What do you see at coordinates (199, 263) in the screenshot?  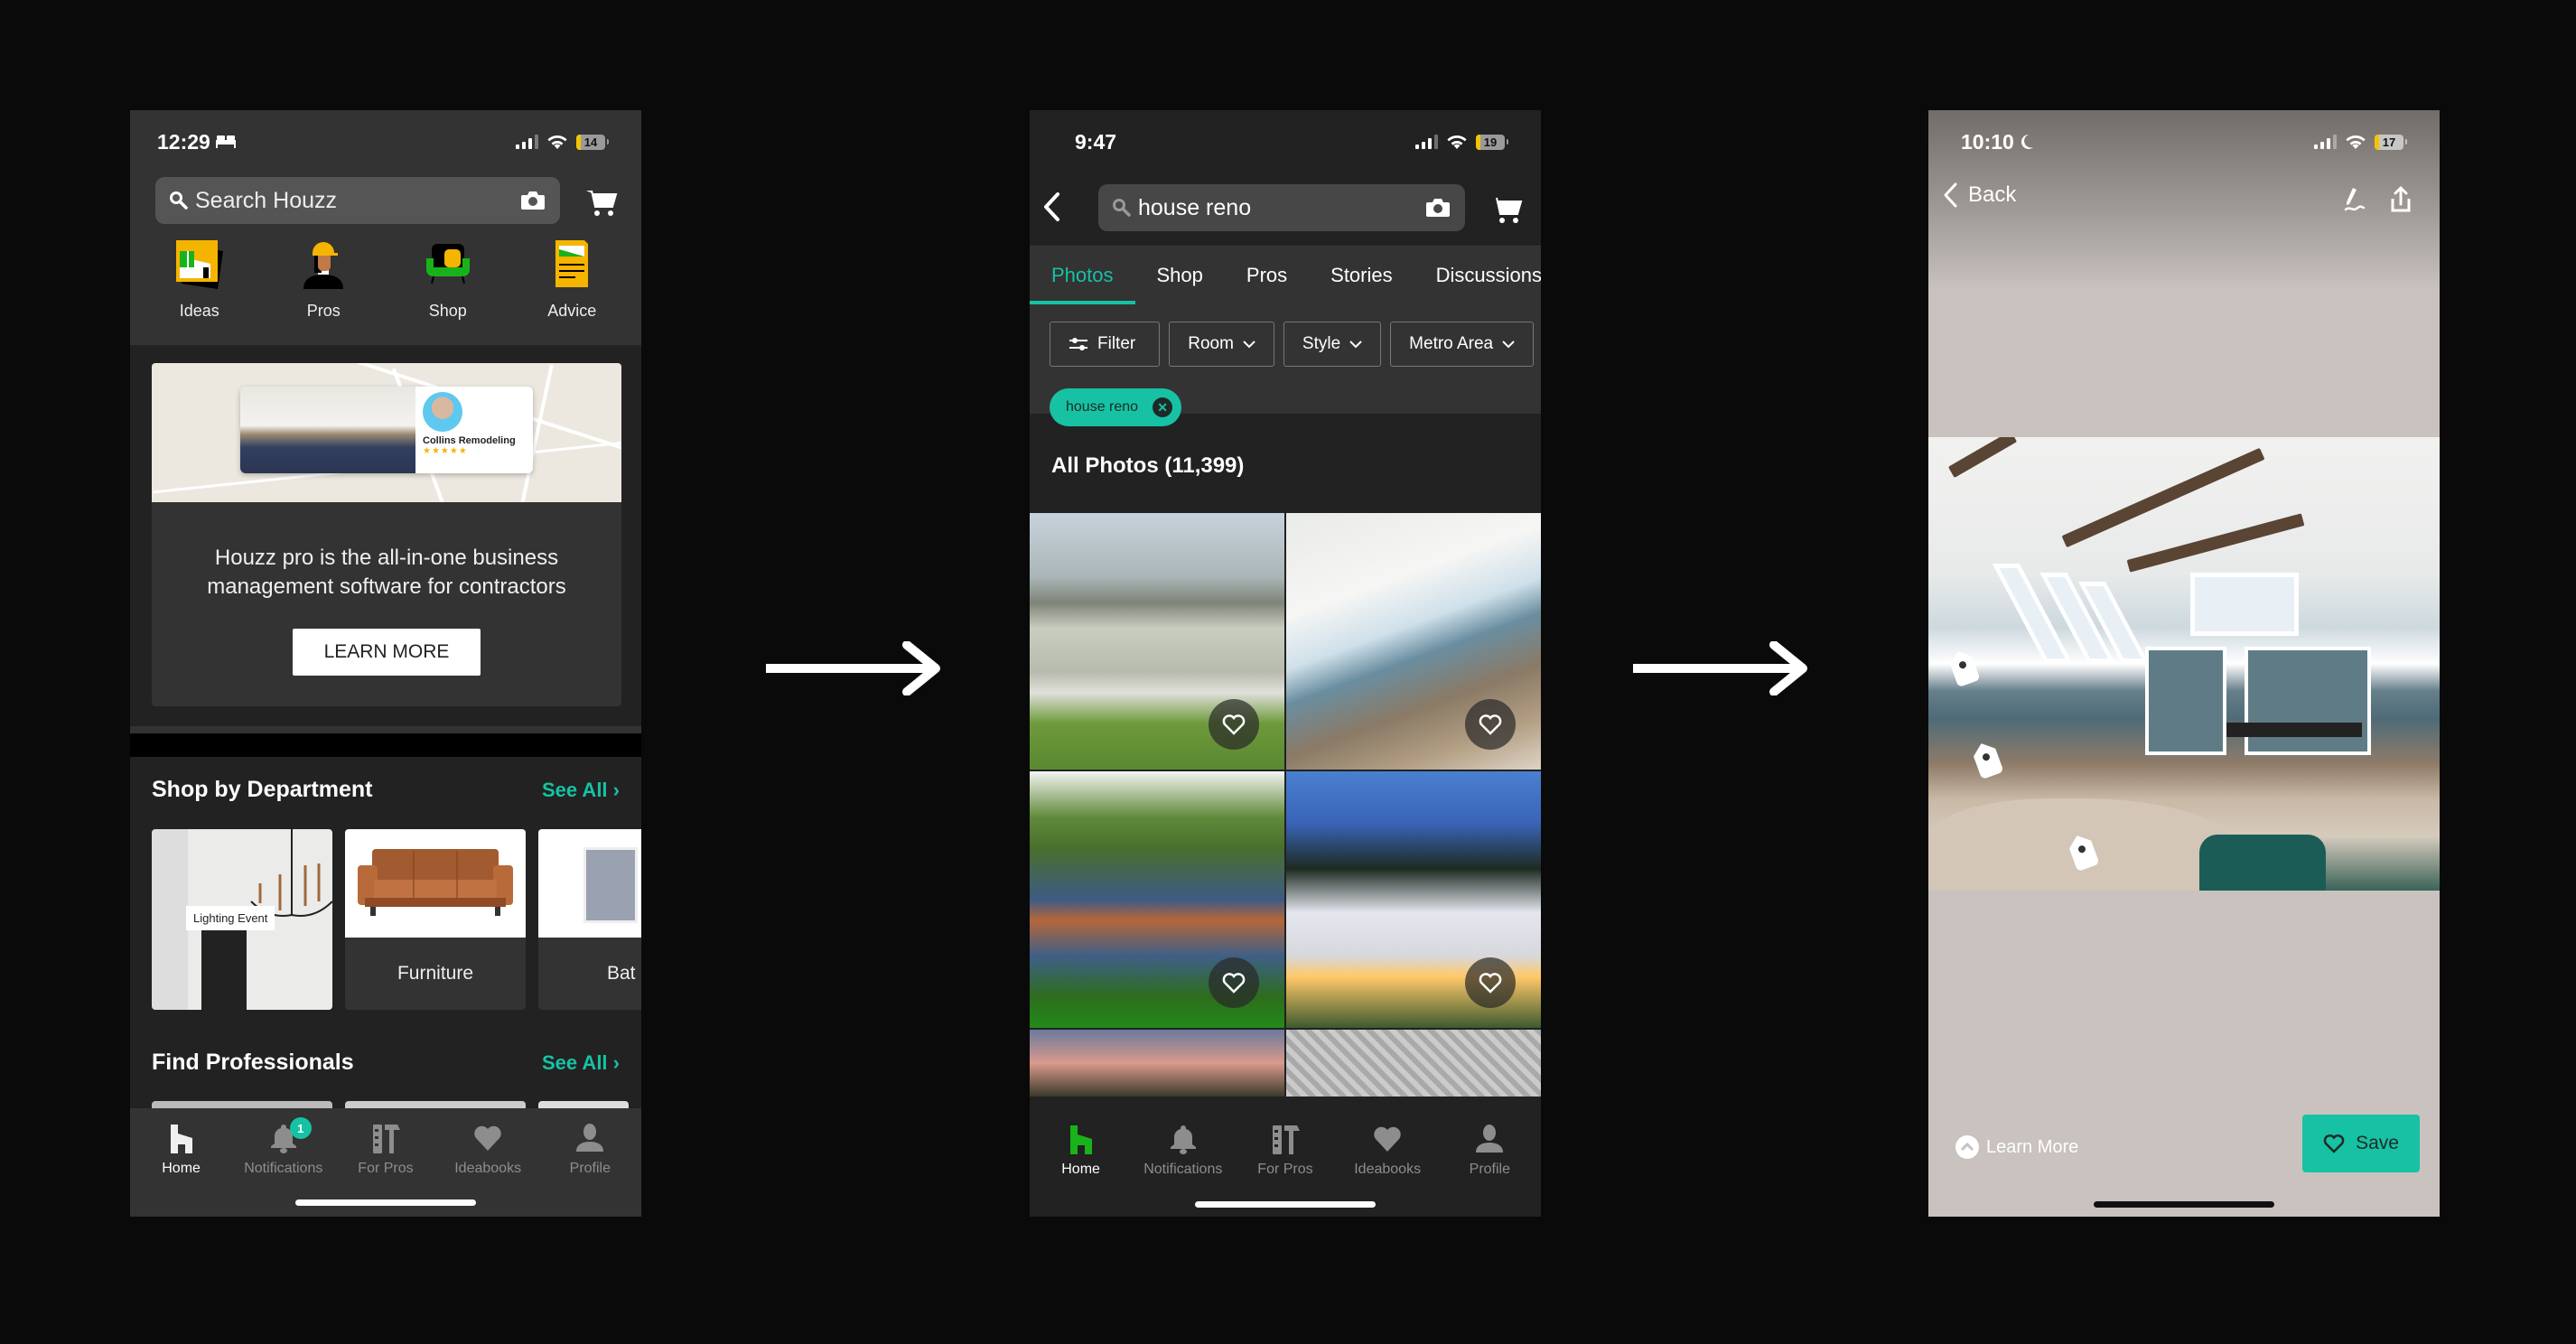 I see `ideas-icon` at bounding box center [199, 263].